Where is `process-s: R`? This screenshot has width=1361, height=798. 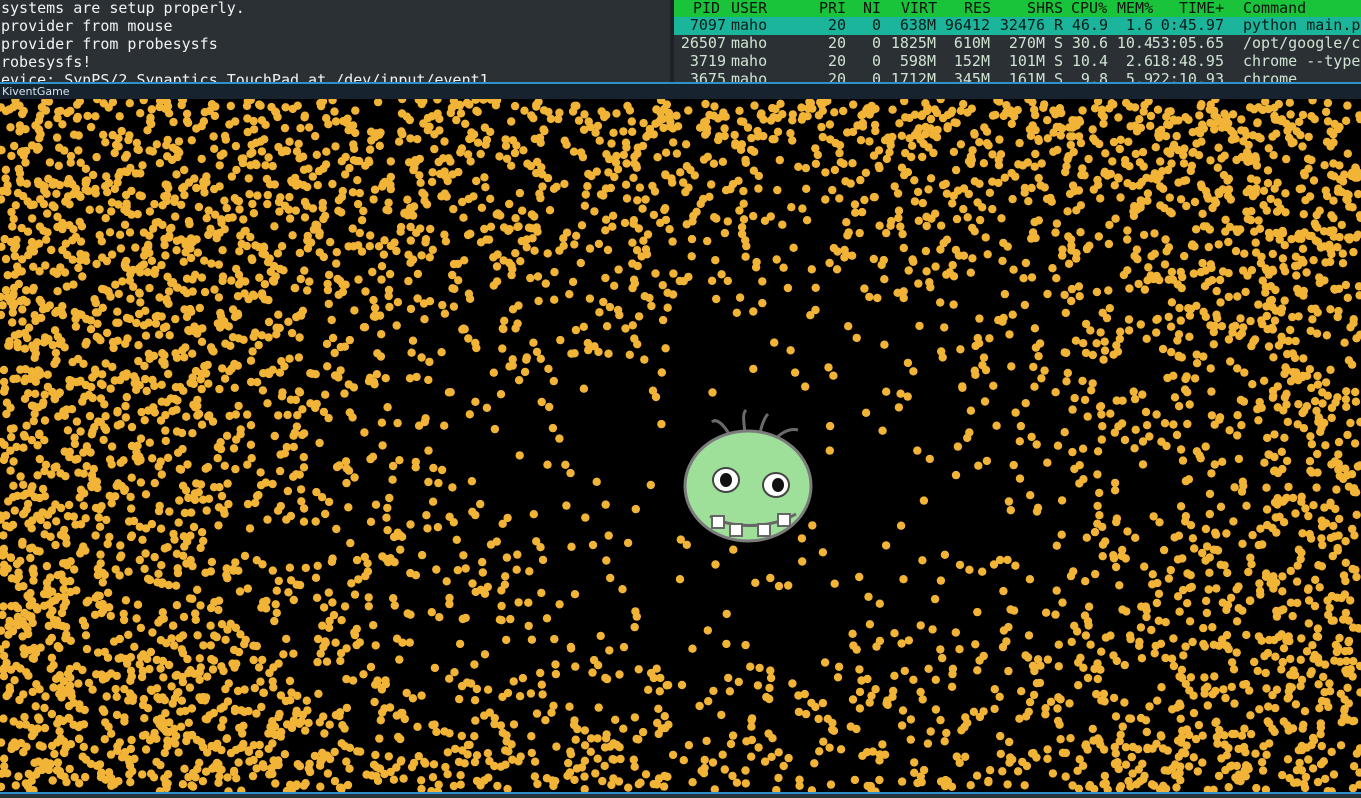 process-s: R is located at coordinates (1059, 25).